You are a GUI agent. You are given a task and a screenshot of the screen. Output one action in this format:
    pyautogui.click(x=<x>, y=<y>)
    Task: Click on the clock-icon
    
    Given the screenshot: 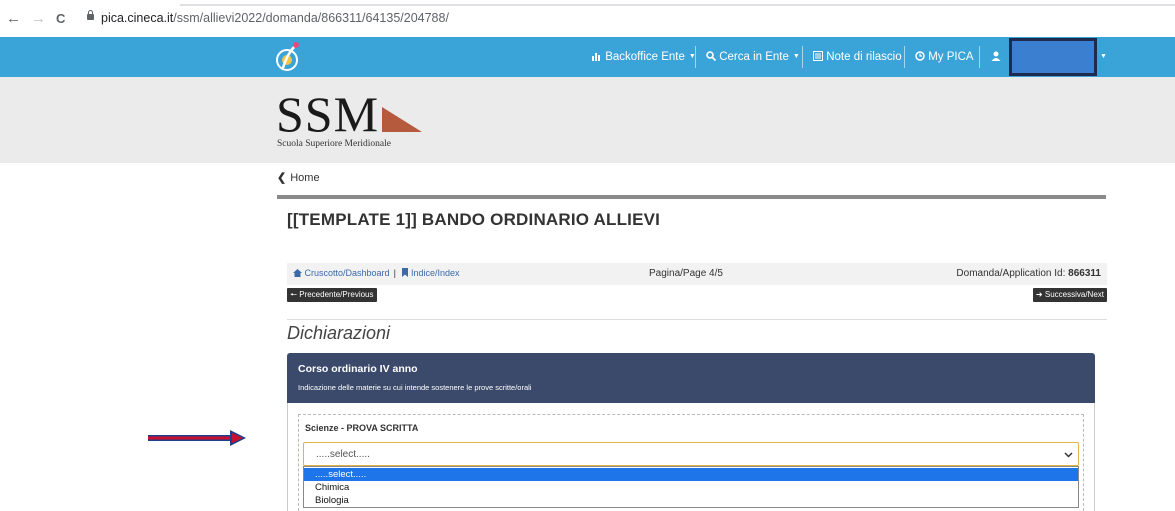 What is the action you would take?
    pyautogui.click(x=920, y=56)
    